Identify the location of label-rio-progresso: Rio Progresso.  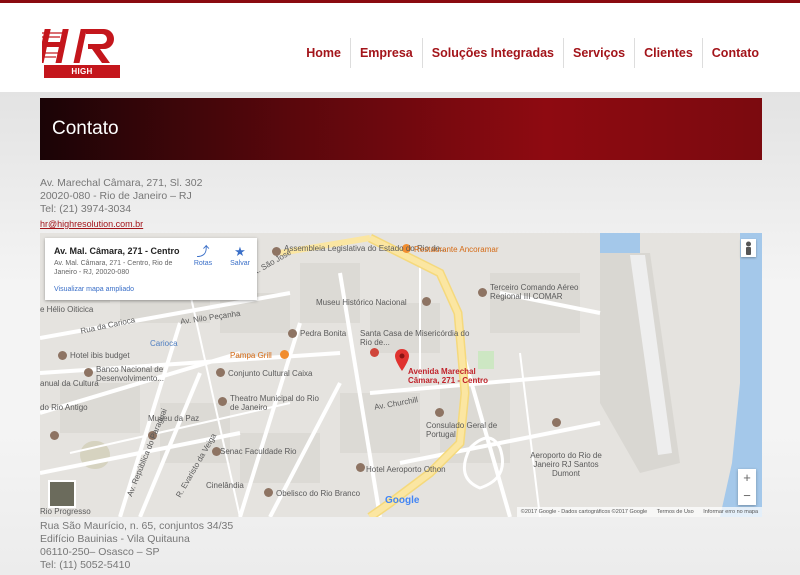
(65, 511).